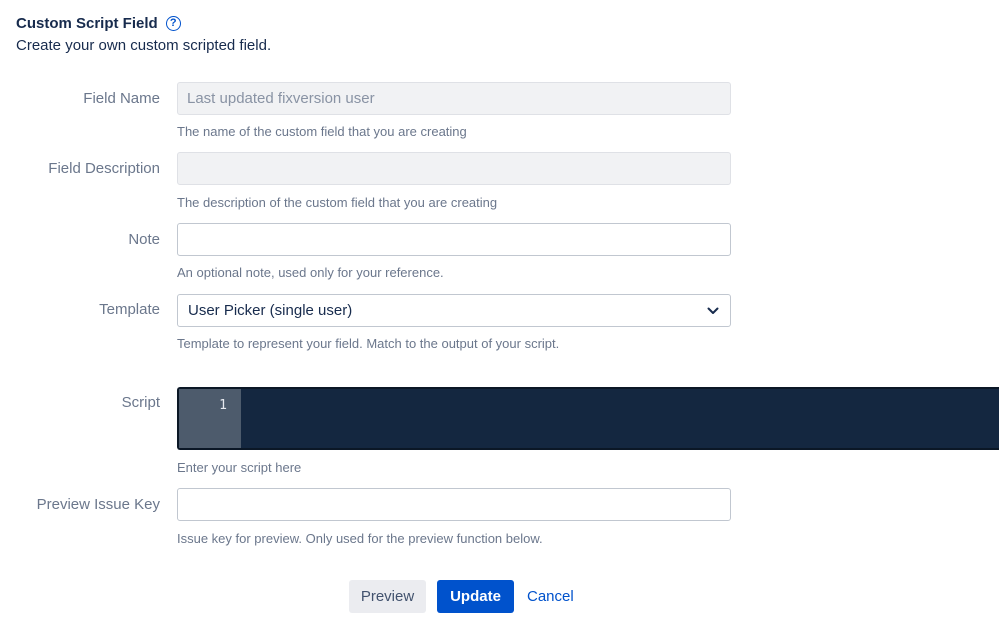 This screenshot has height=627, width=999. I want to click on update-button: Update, so click(475, 596).